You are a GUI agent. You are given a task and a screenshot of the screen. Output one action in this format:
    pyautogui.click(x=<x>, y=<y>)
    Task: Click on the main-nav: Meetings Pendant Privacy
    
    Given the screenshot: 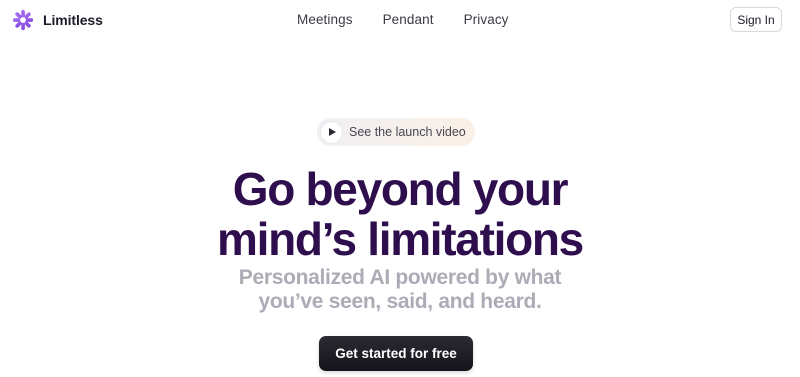 What is the action you would take?
    pyautogui.click(x=403, y=20)
    